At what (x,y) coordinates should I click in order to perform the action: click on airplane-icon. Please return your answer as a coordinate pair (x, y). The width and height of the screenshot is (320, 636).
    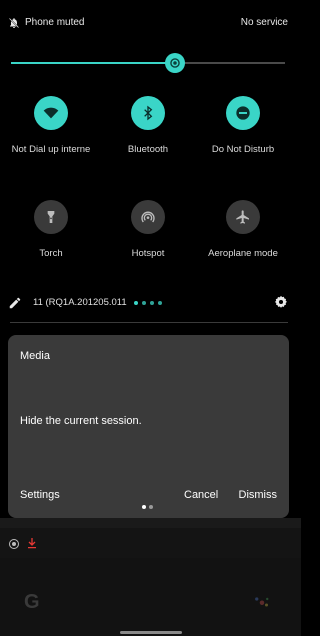
    Looking at the image, I should click on (242, 217).